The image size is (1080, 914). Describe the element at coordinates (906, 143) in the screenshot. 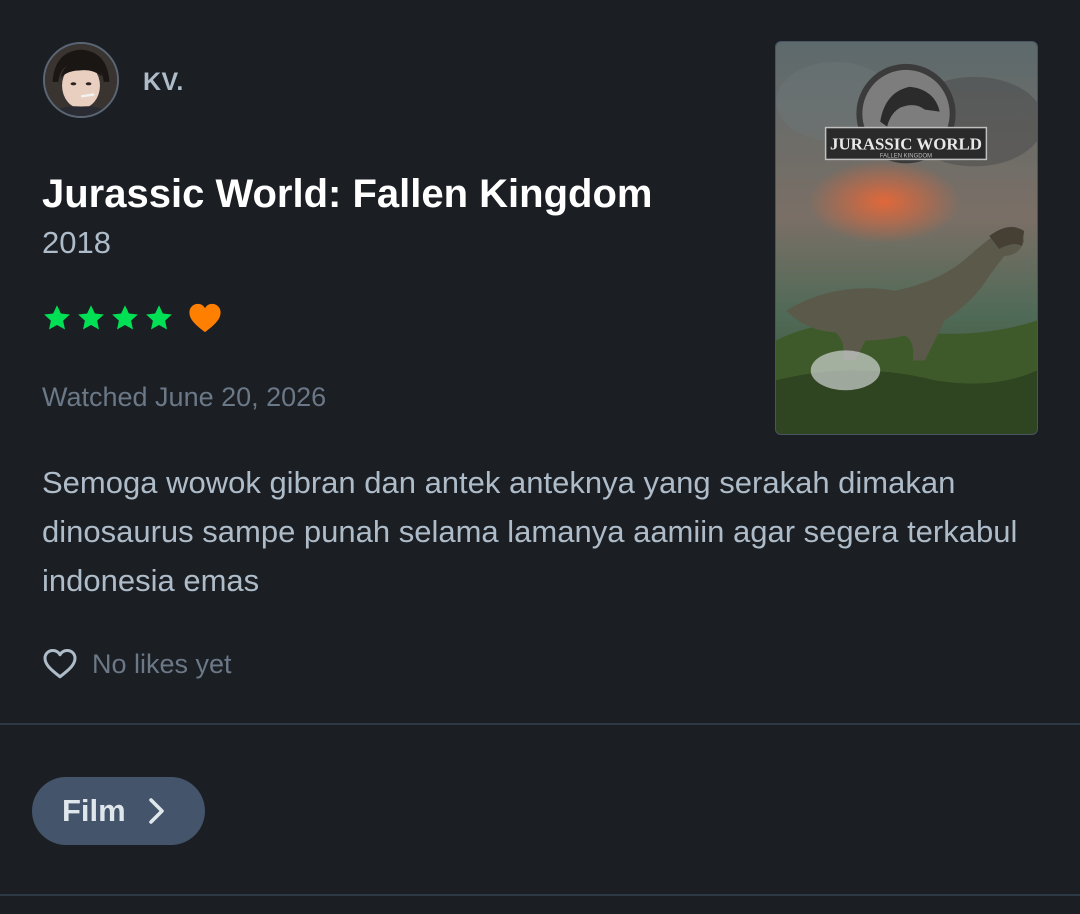

I see `poster-logo-title: JURASSIC WORLD` at that location.